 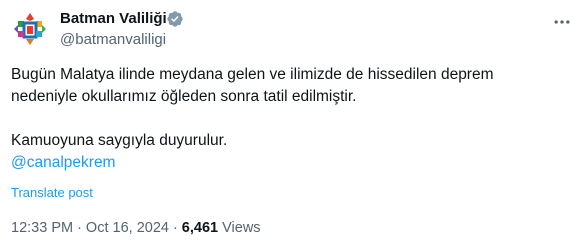 I want to click on tweet-time: 12:33 PM, so click(x=42, y=228).